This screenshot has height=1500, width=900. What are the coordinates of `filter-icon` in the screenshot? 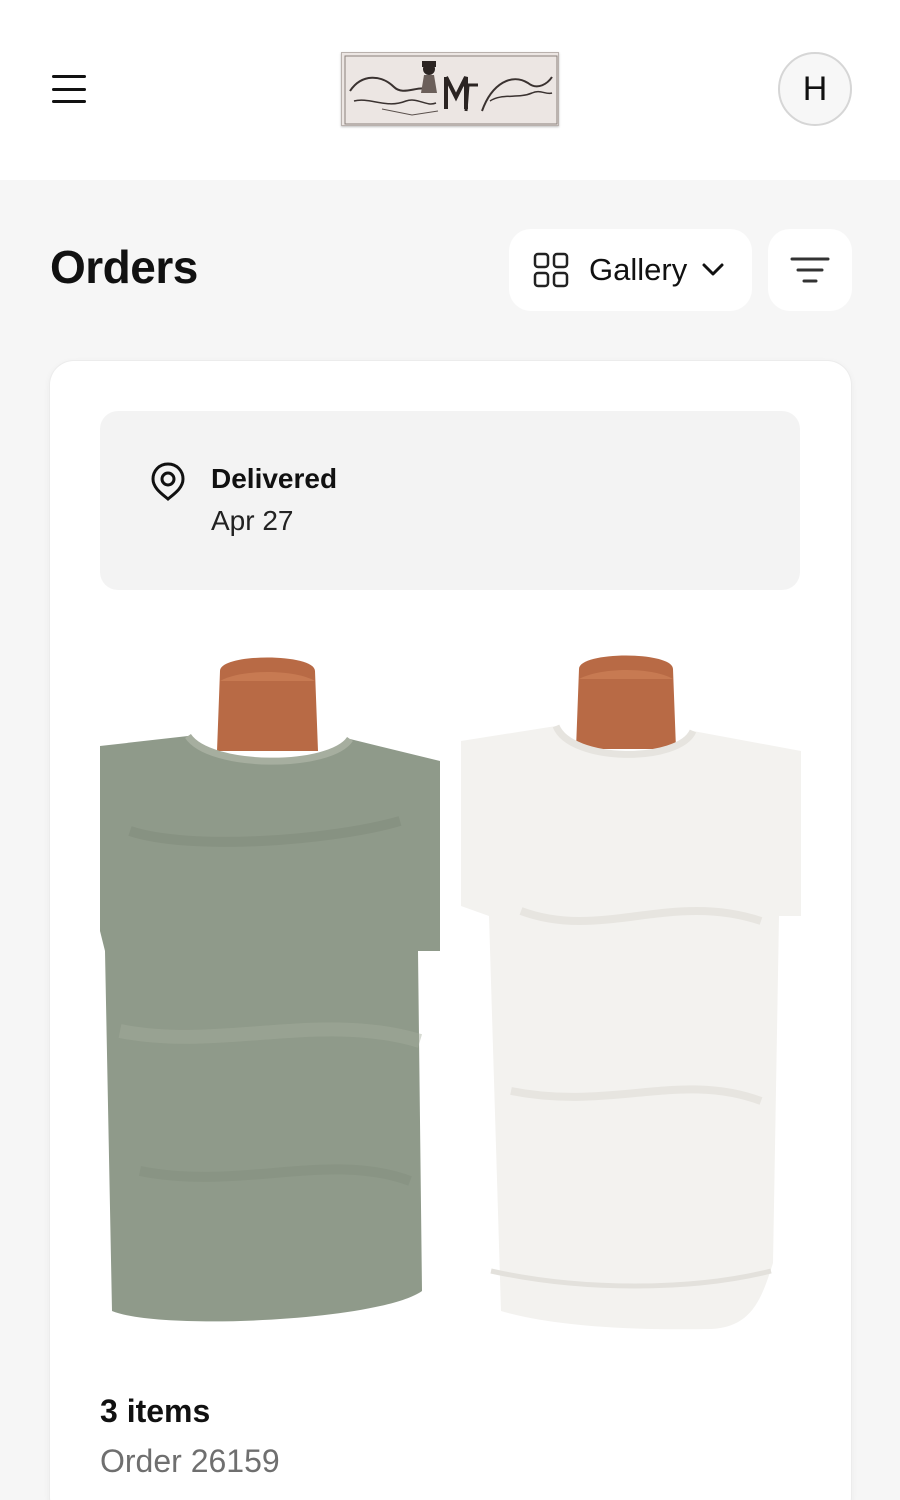 It's located at (810, 270).